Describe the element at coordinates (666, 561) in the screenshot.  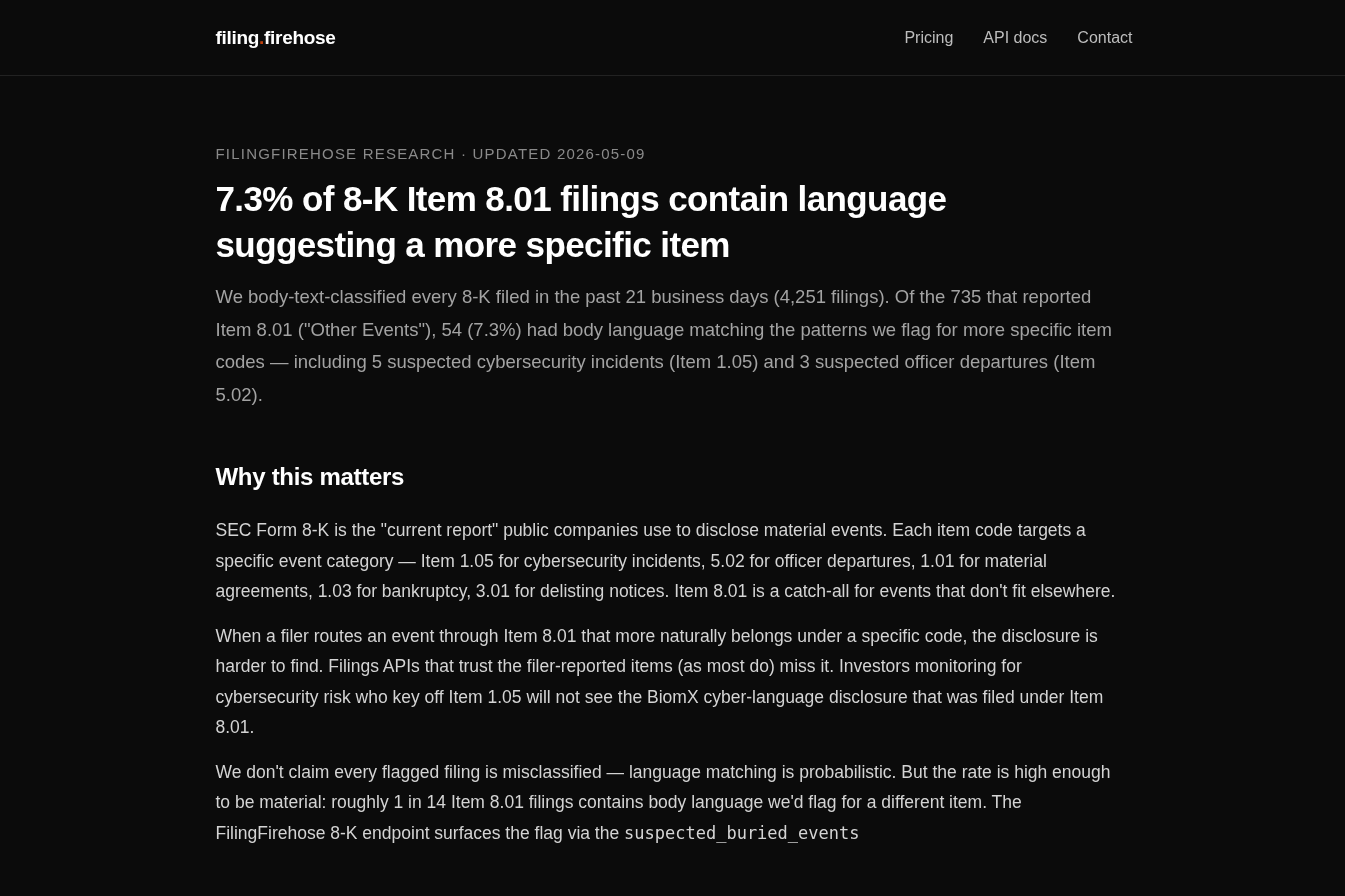
I see `body-paragraph: SEC Form 8-K is the "current report" public companies use to disclose material events. Each item code targets a specific event category — Item 1.05 for cybersecurity incidents, 5.02 for officer departures, 1.01 for material agreements, 1.03 for bankruptcy, 3.01 for delisting notices. Item 8.01 is a catch-all for events that don't fit elsewhere.` at that location.